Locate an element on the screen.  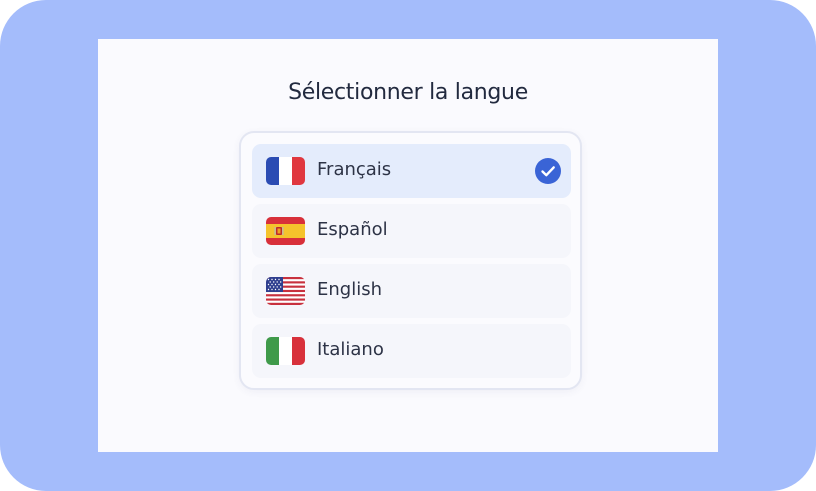
spain-flag-icon is located at coordinates (285, 231).